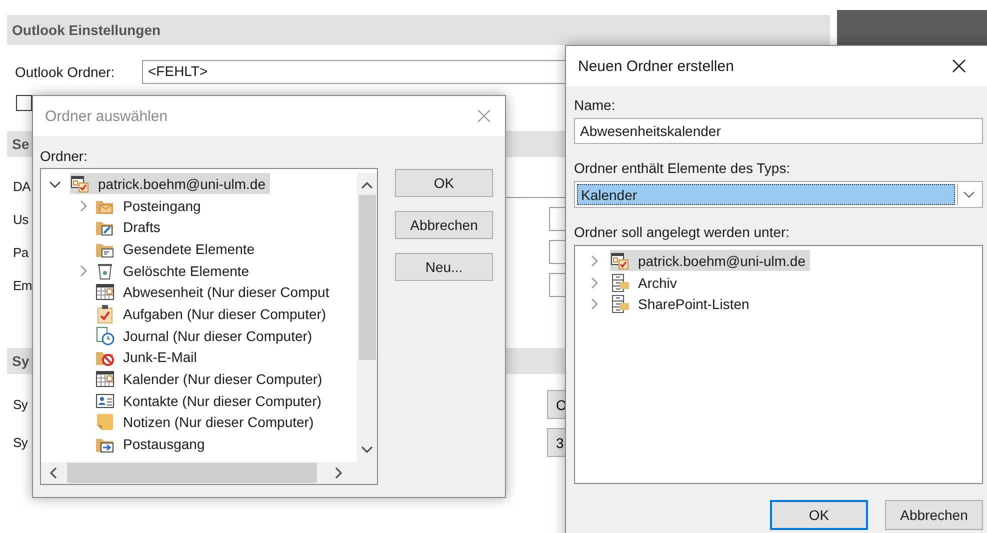  I want to click on tree-item: SharePoint-Listen, so click(682, 304).